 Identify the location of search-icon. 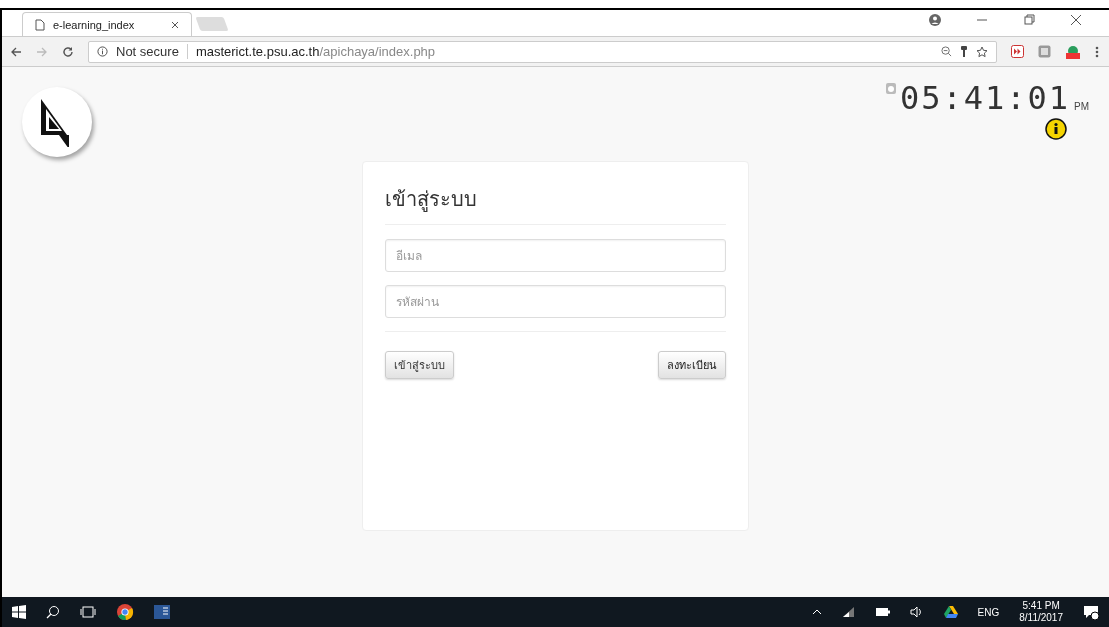
(53, 612).